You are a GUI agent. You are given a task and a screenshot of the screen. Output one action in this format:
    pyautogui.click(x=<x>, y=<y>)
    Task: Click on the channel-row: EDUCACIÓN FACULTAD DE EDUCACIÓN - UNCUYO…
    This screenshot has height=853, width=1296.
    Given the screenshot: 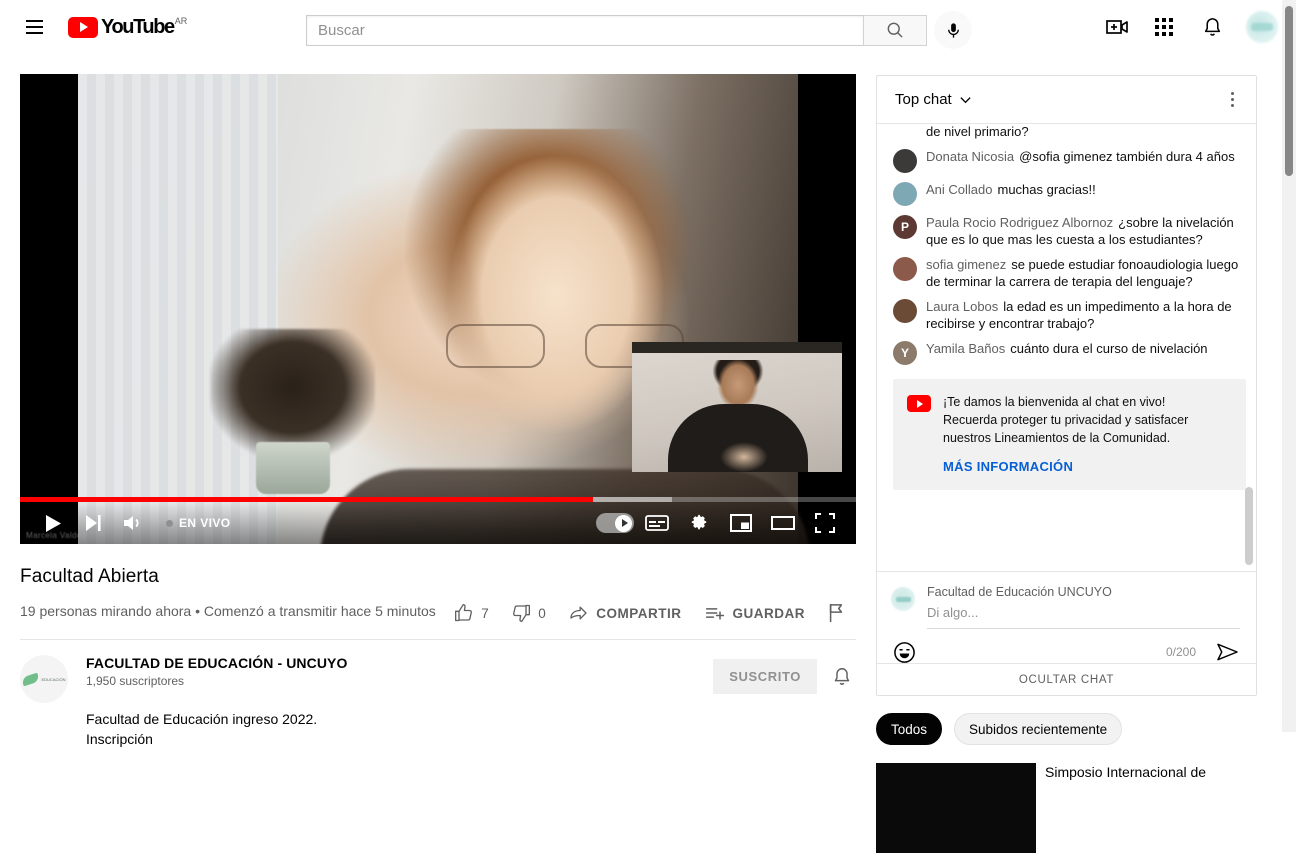 What is the action you would take?
    pyautogui.click(x=438, y=702)
    